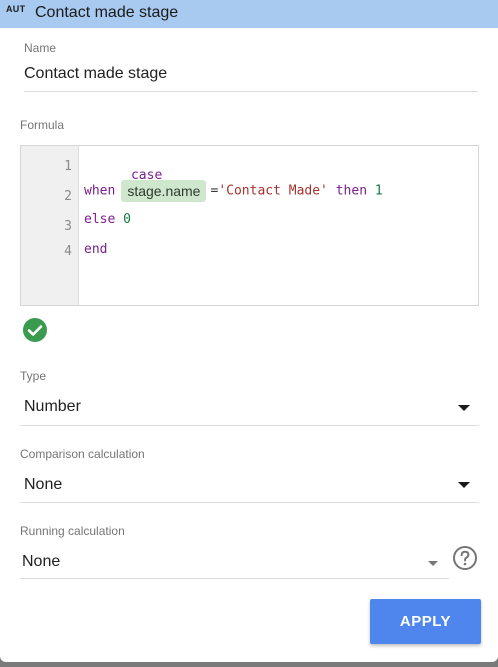  What do you see at coordinates (68, 166) in the screenshot?
I see `line-number: 1` at bounding box center [68, 166].